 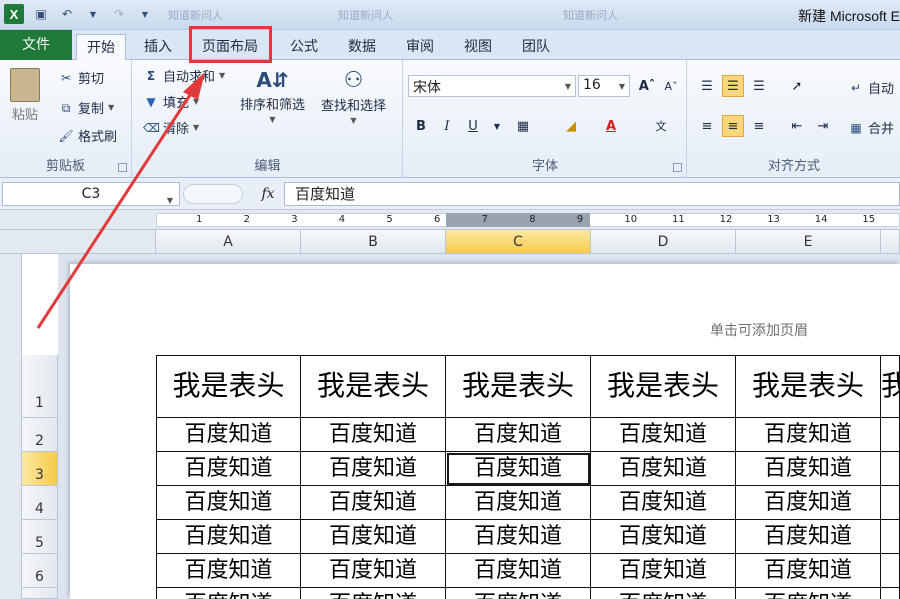 What do you see at coordinates (797, 86) in the screenshot?
I see `orientation-icon: ➚` at bounding box center [797, 86].